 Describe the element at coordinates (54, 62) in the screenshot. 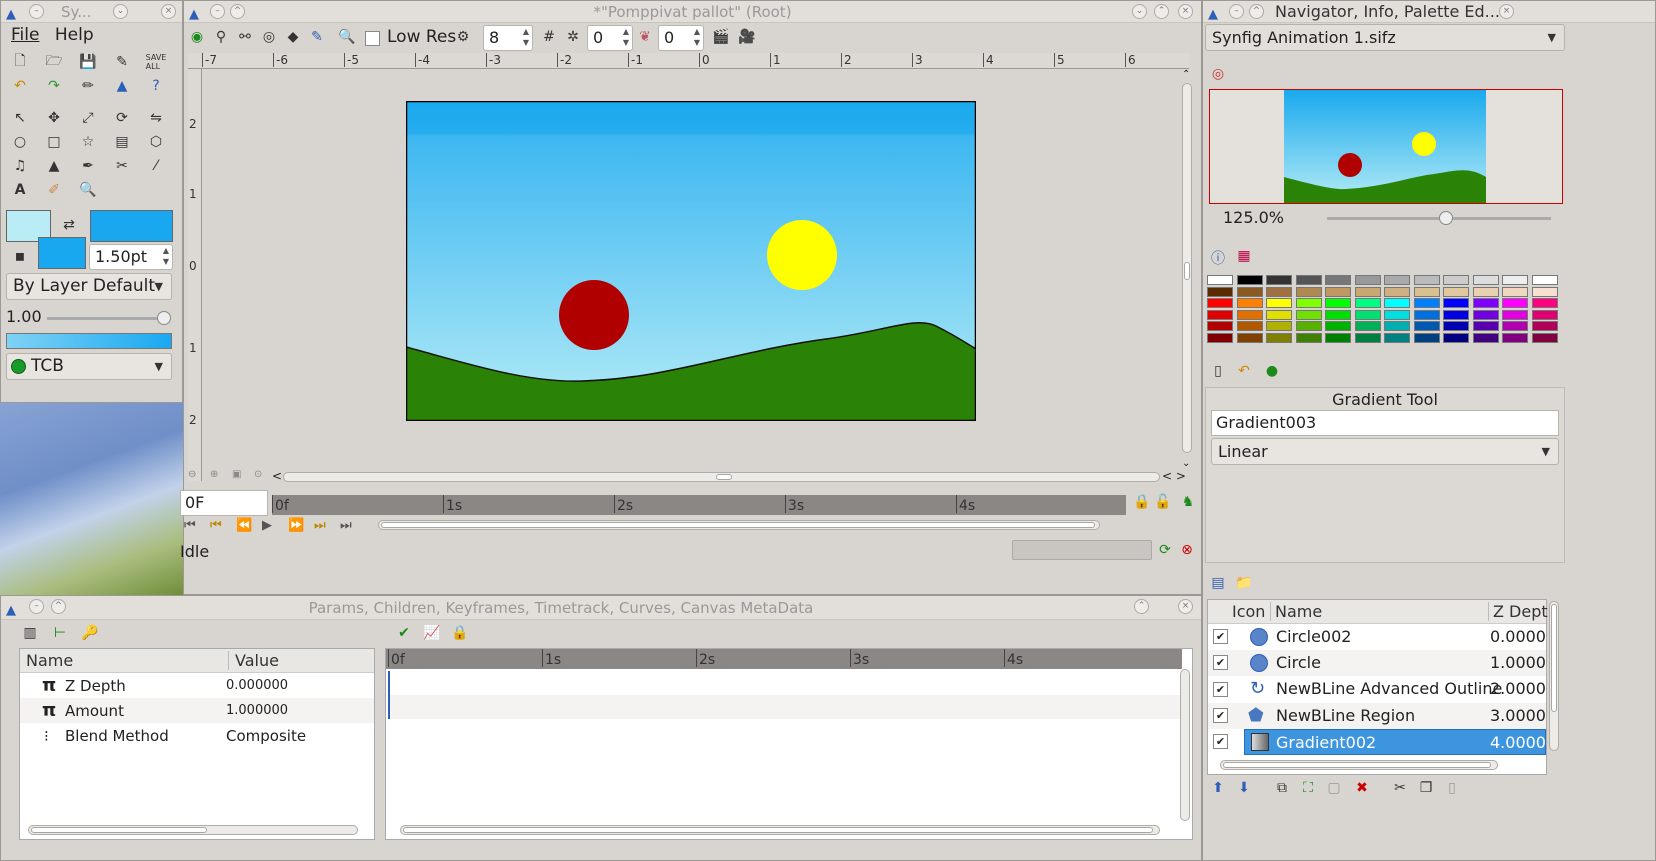

I see `open-file-icon: 🗁` at that location.